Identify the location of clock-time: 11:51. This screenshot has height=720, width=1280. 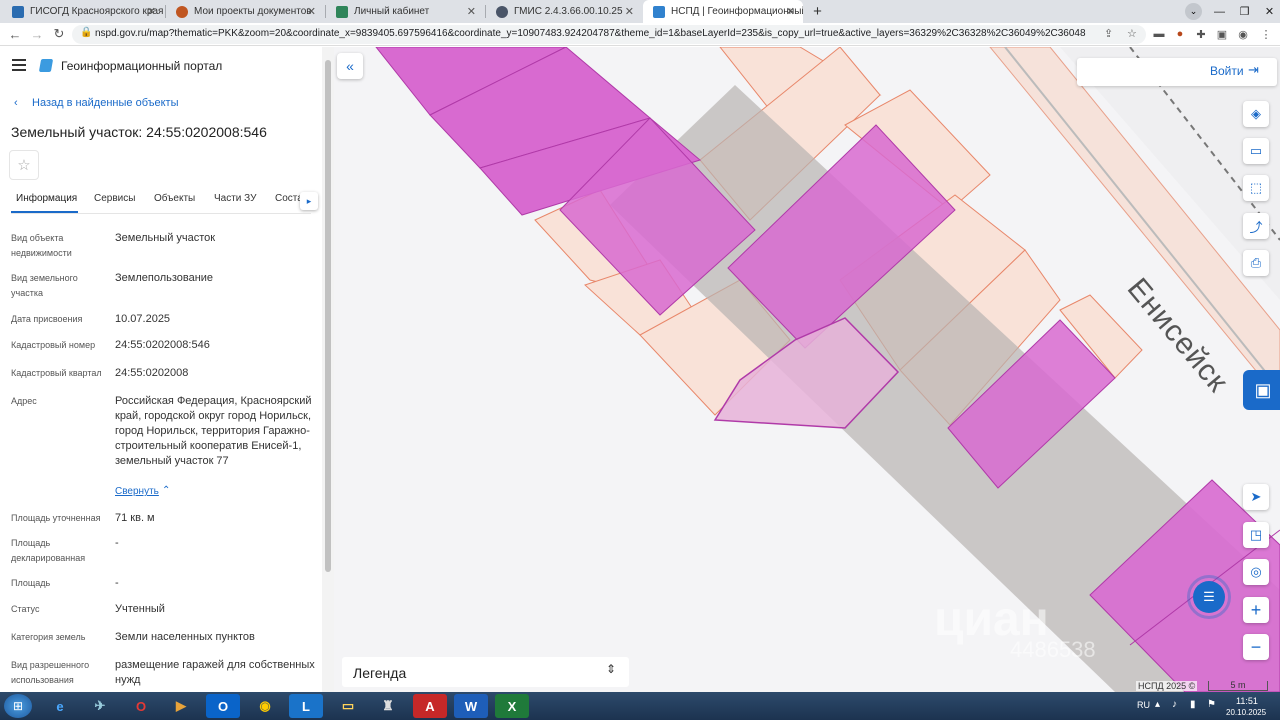
(1247, 701).